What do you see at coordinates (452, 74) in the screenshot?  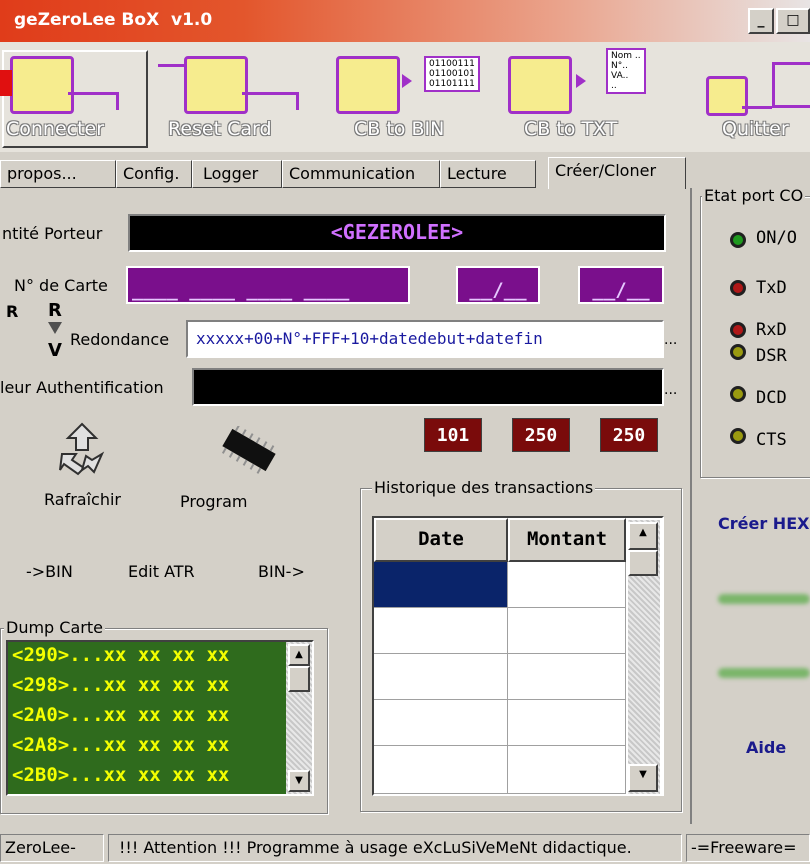 I see `binary-doc-icon: 01100111 01100101 01101111` at bounding box center [452, 74].